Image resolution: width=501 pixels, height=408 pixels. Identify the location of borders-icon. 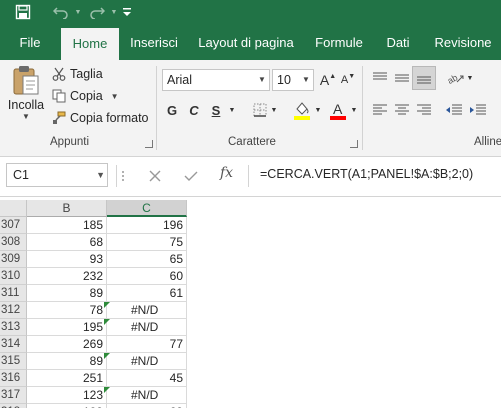
(260, 110).